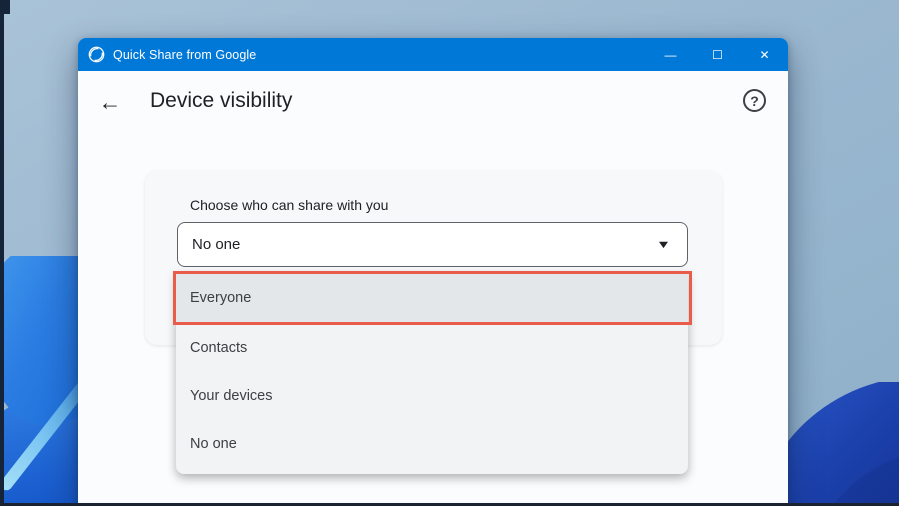 This screenshot has height=506, width=899. I want to click on help-button: ?, so click(754, 100).